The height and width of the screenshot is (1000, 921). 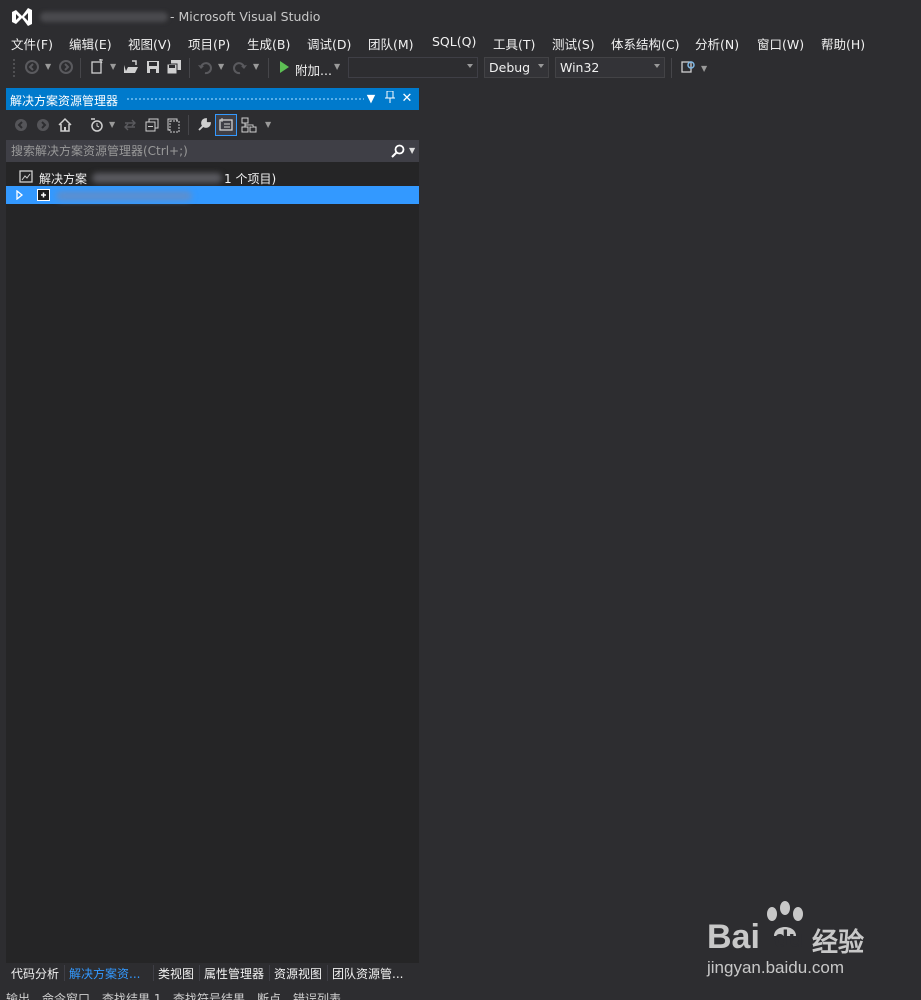 I want to click on tab-resource-view: 资源视图, so click(x=298, y=973).